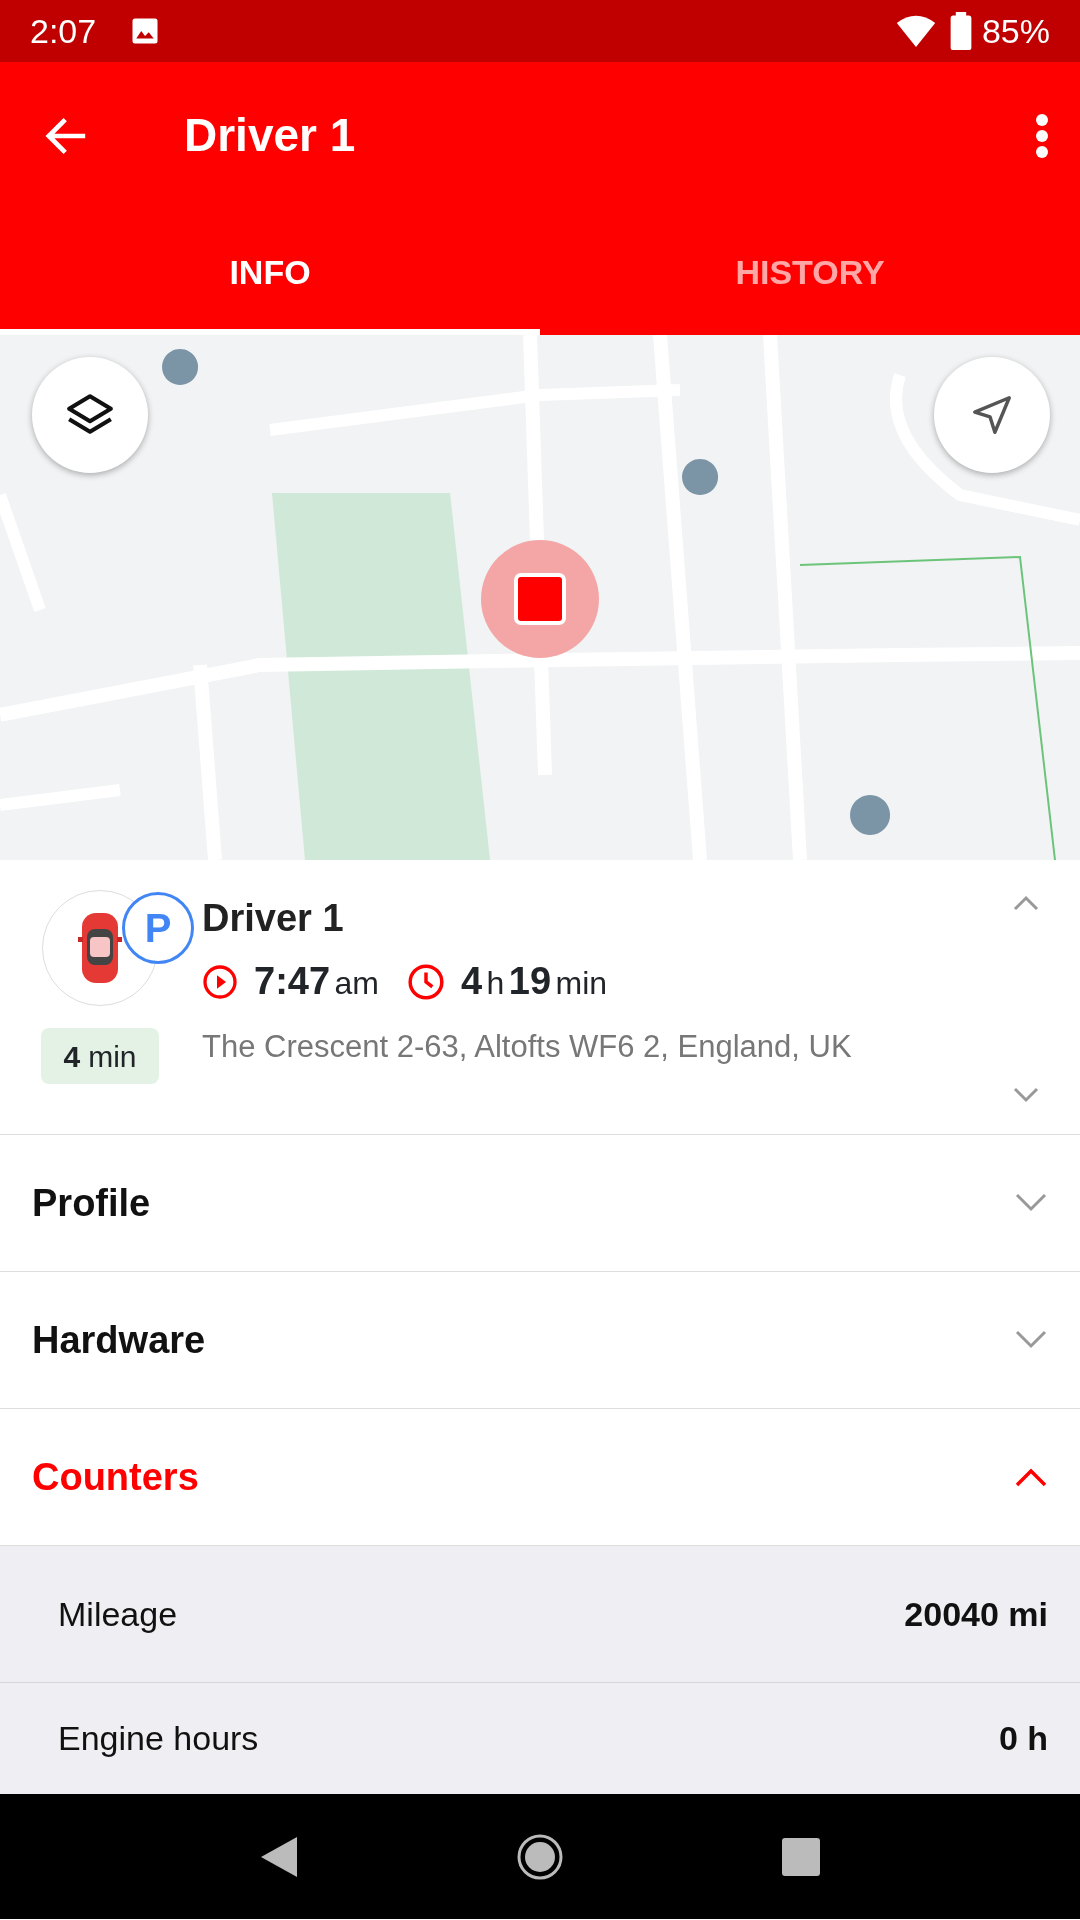 The height and width of the screenshot is (1920, 1080). What do you see at coordinates (810, 272) in the screenshot?
I see `tab: HISTORY` at bounding box center [810, 272].